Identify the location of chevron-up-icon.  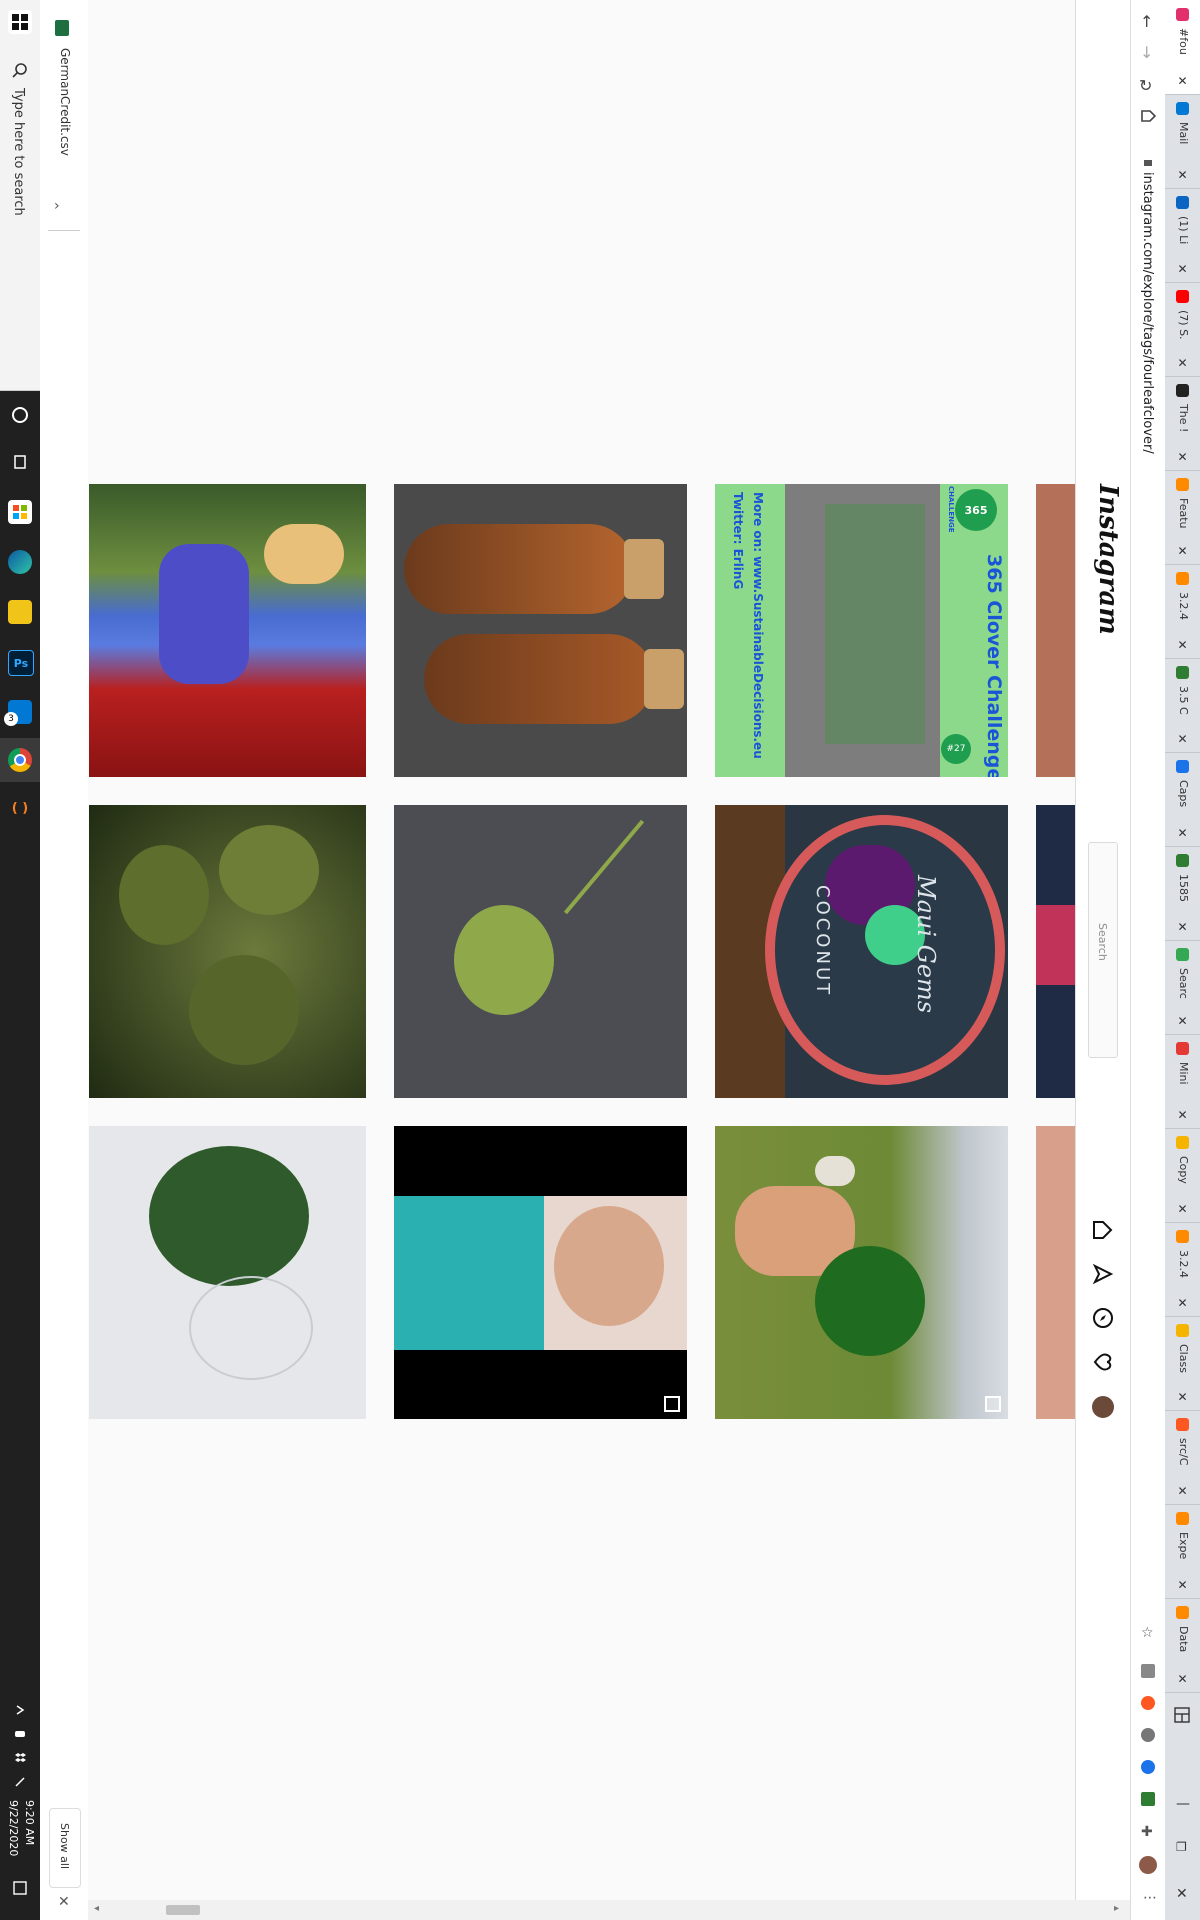
(20, 1710).